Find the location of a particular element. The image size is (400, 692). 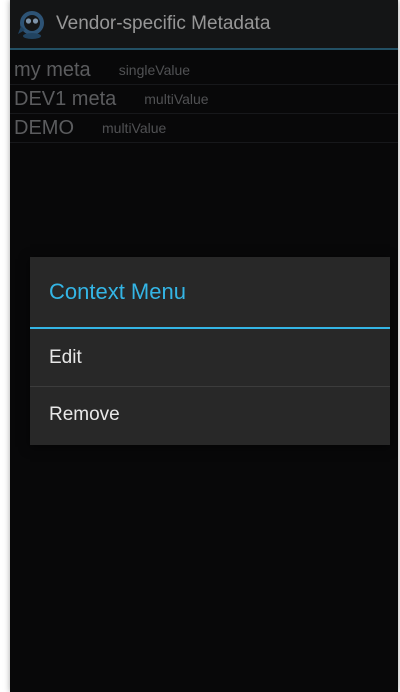

page-title: Vendor-specific Metadata is located at coordinates (163, 23).